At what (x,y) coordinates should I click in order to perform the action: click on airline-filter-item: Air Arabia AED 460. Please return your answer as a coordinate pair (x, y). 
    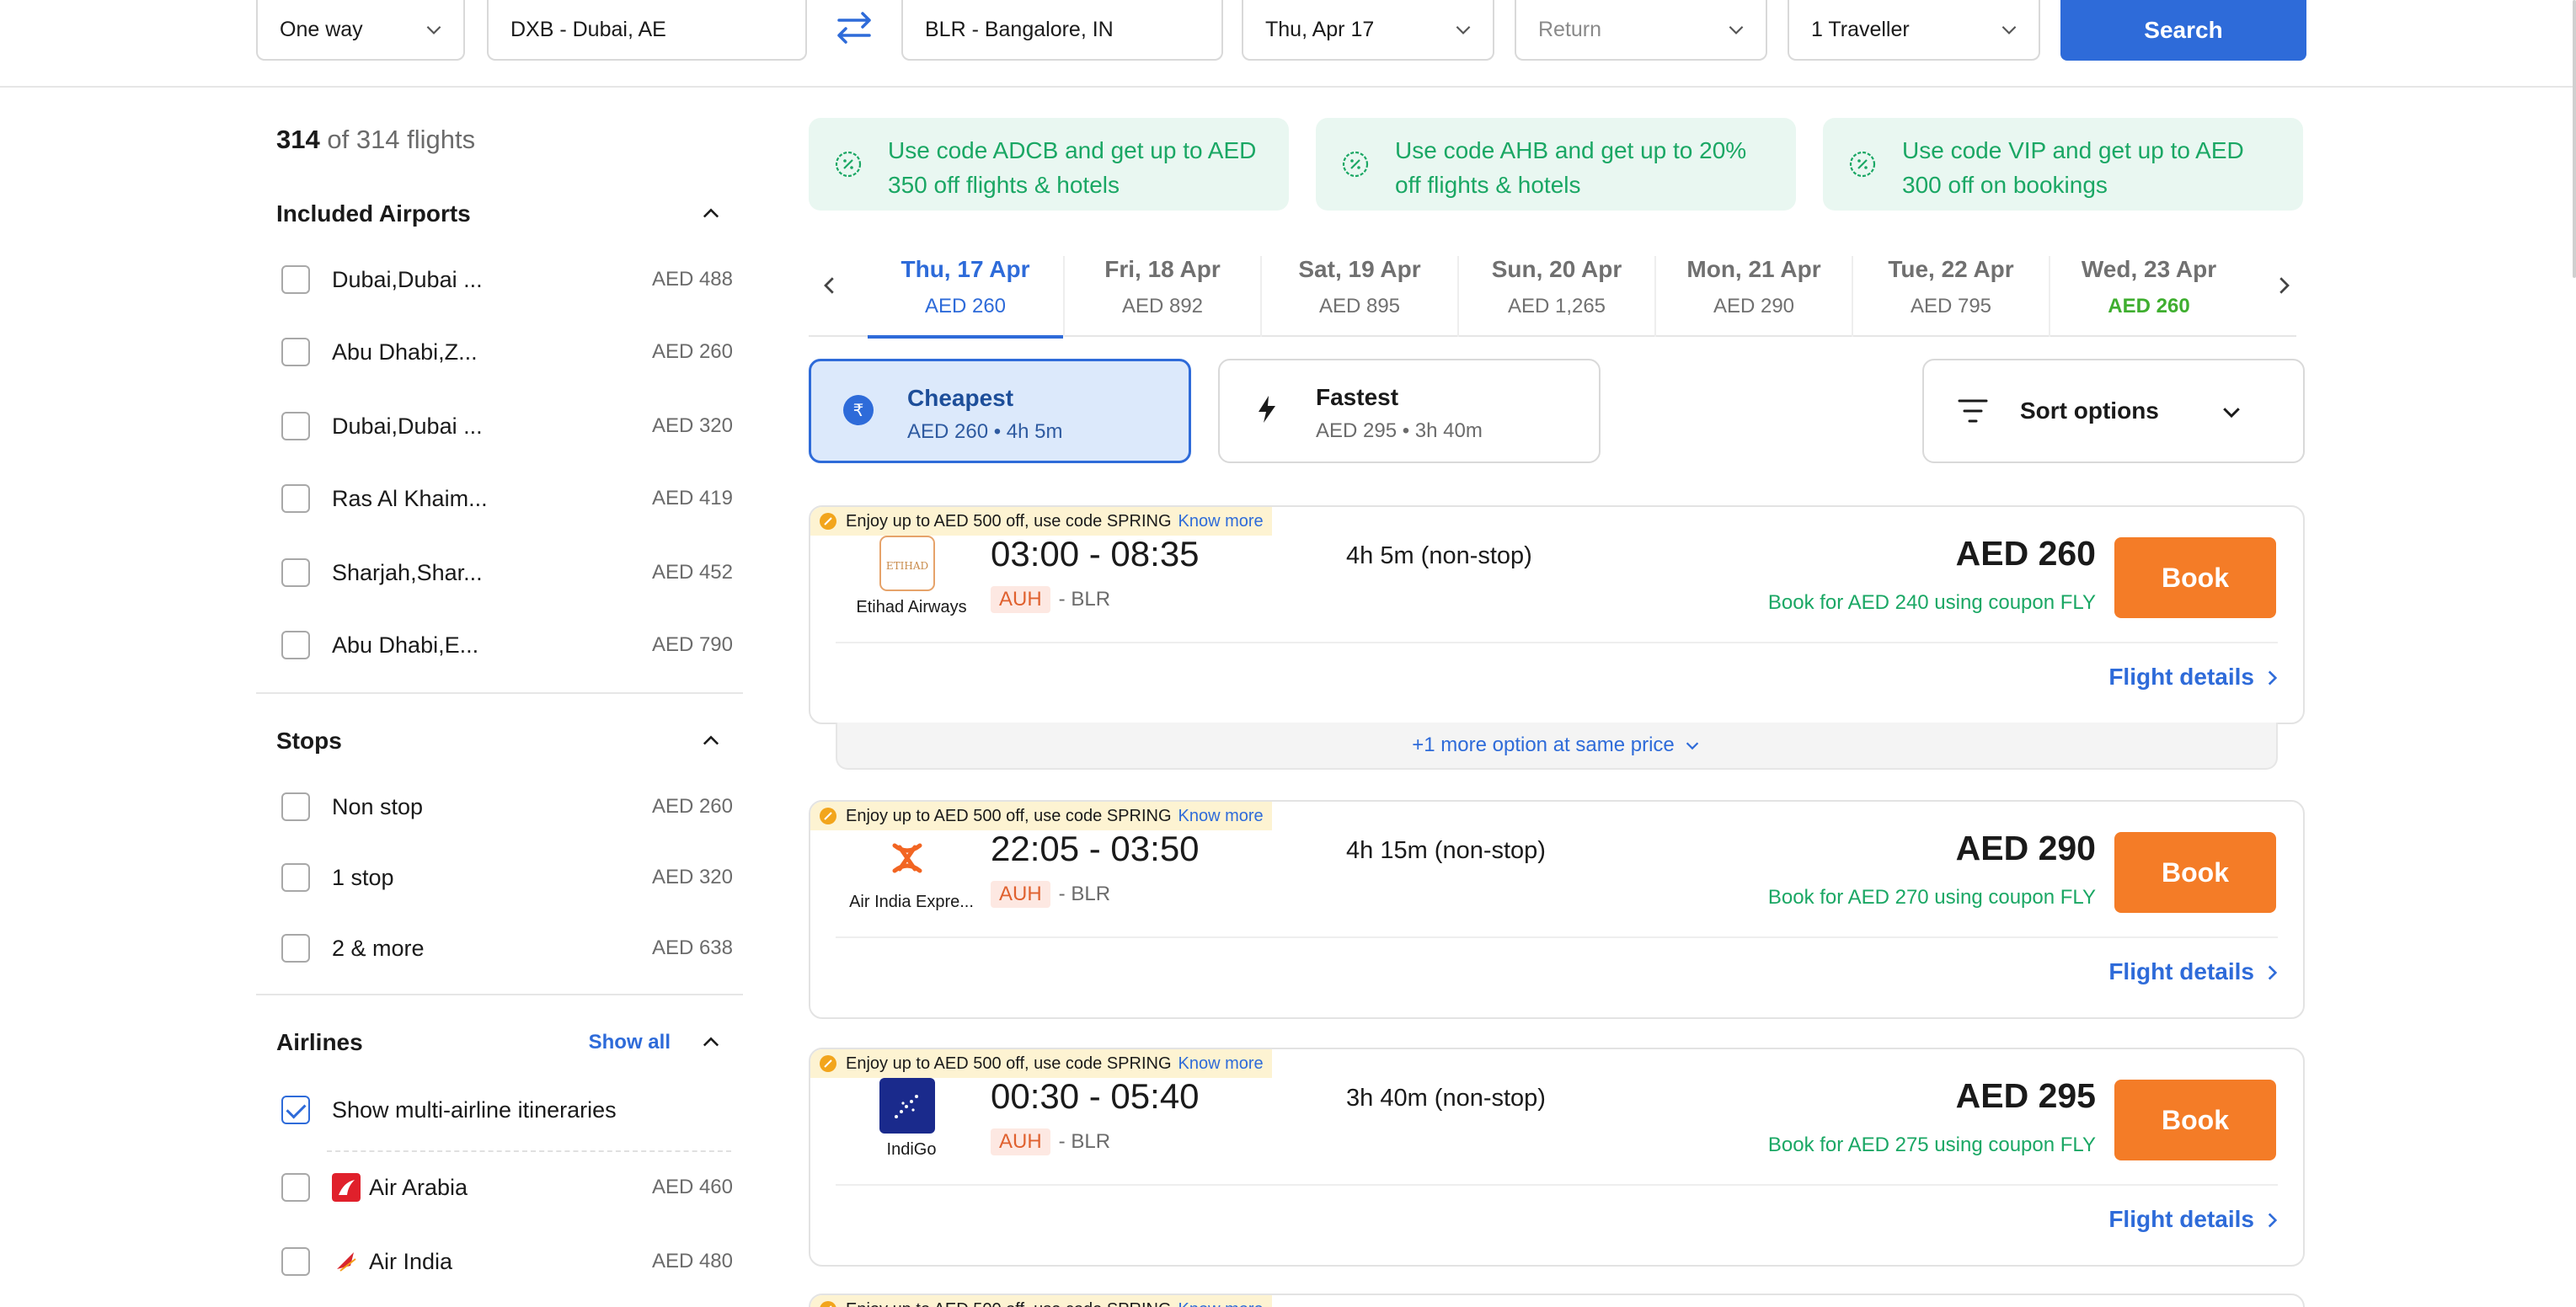
    Looking at the image, I should click on (507, 1187).